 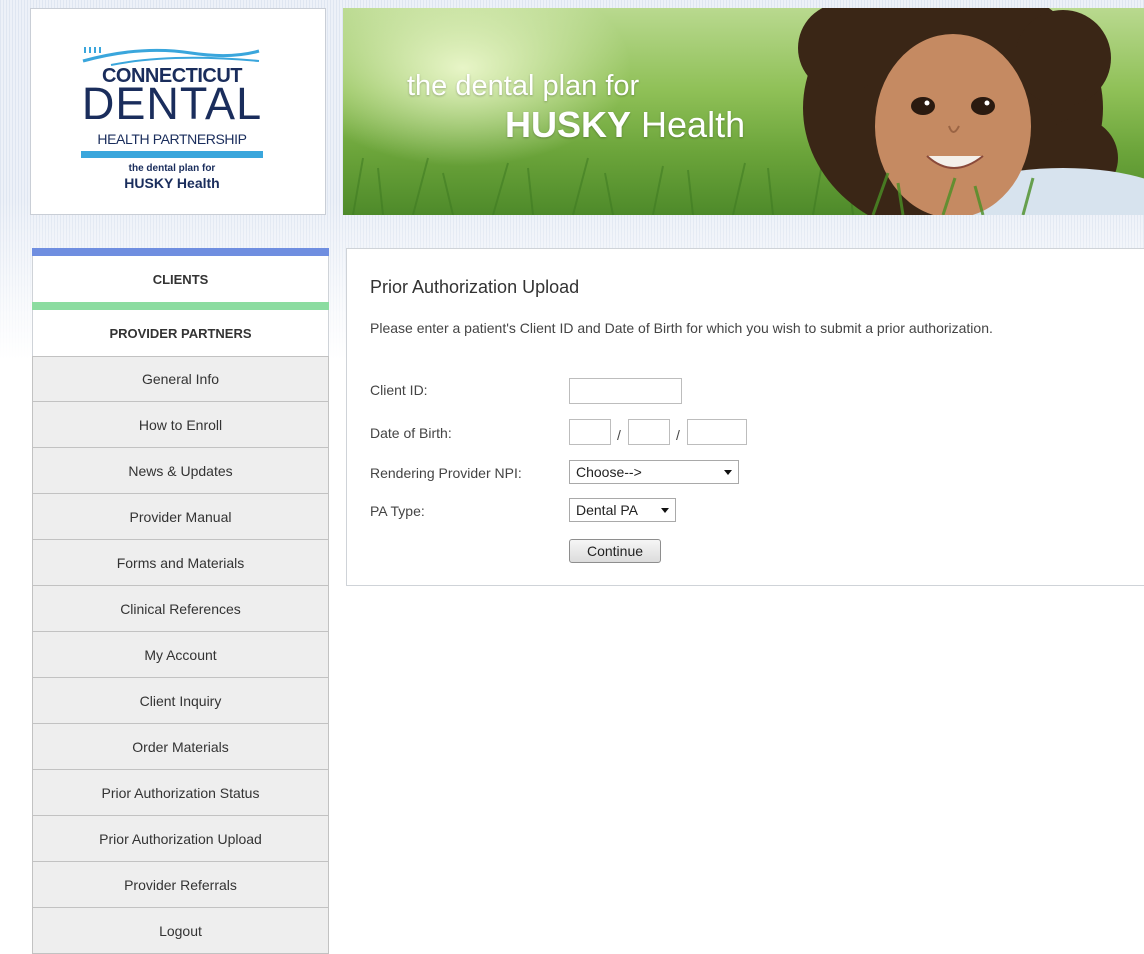 What do you see at coordinates (717, 432) in the screenshot?
I see `dob-year-input` at bounding box center [717, 432].